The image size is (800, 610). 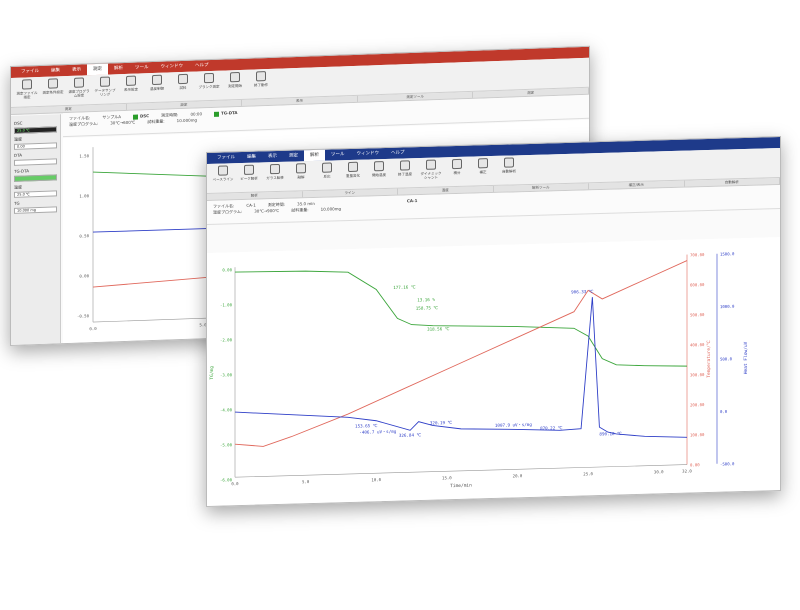 What do you see at coordinates (35, 146) in the screenshot?
I see `monitor-value: 0.00` at bounding box center [35, 146].